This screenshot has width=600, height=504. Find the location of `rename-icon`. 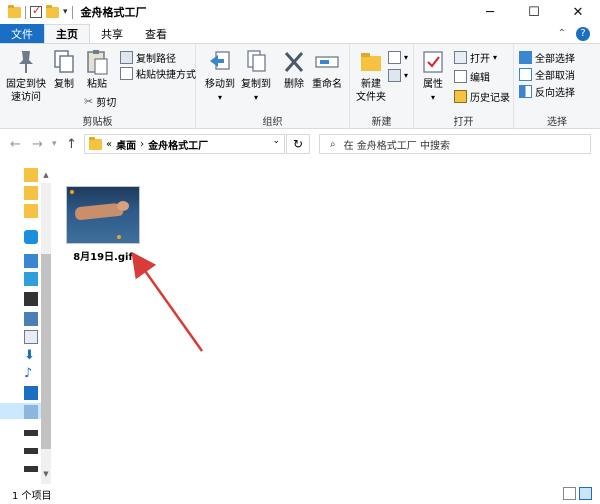

rename-icon is located at coordinates (327, 62).